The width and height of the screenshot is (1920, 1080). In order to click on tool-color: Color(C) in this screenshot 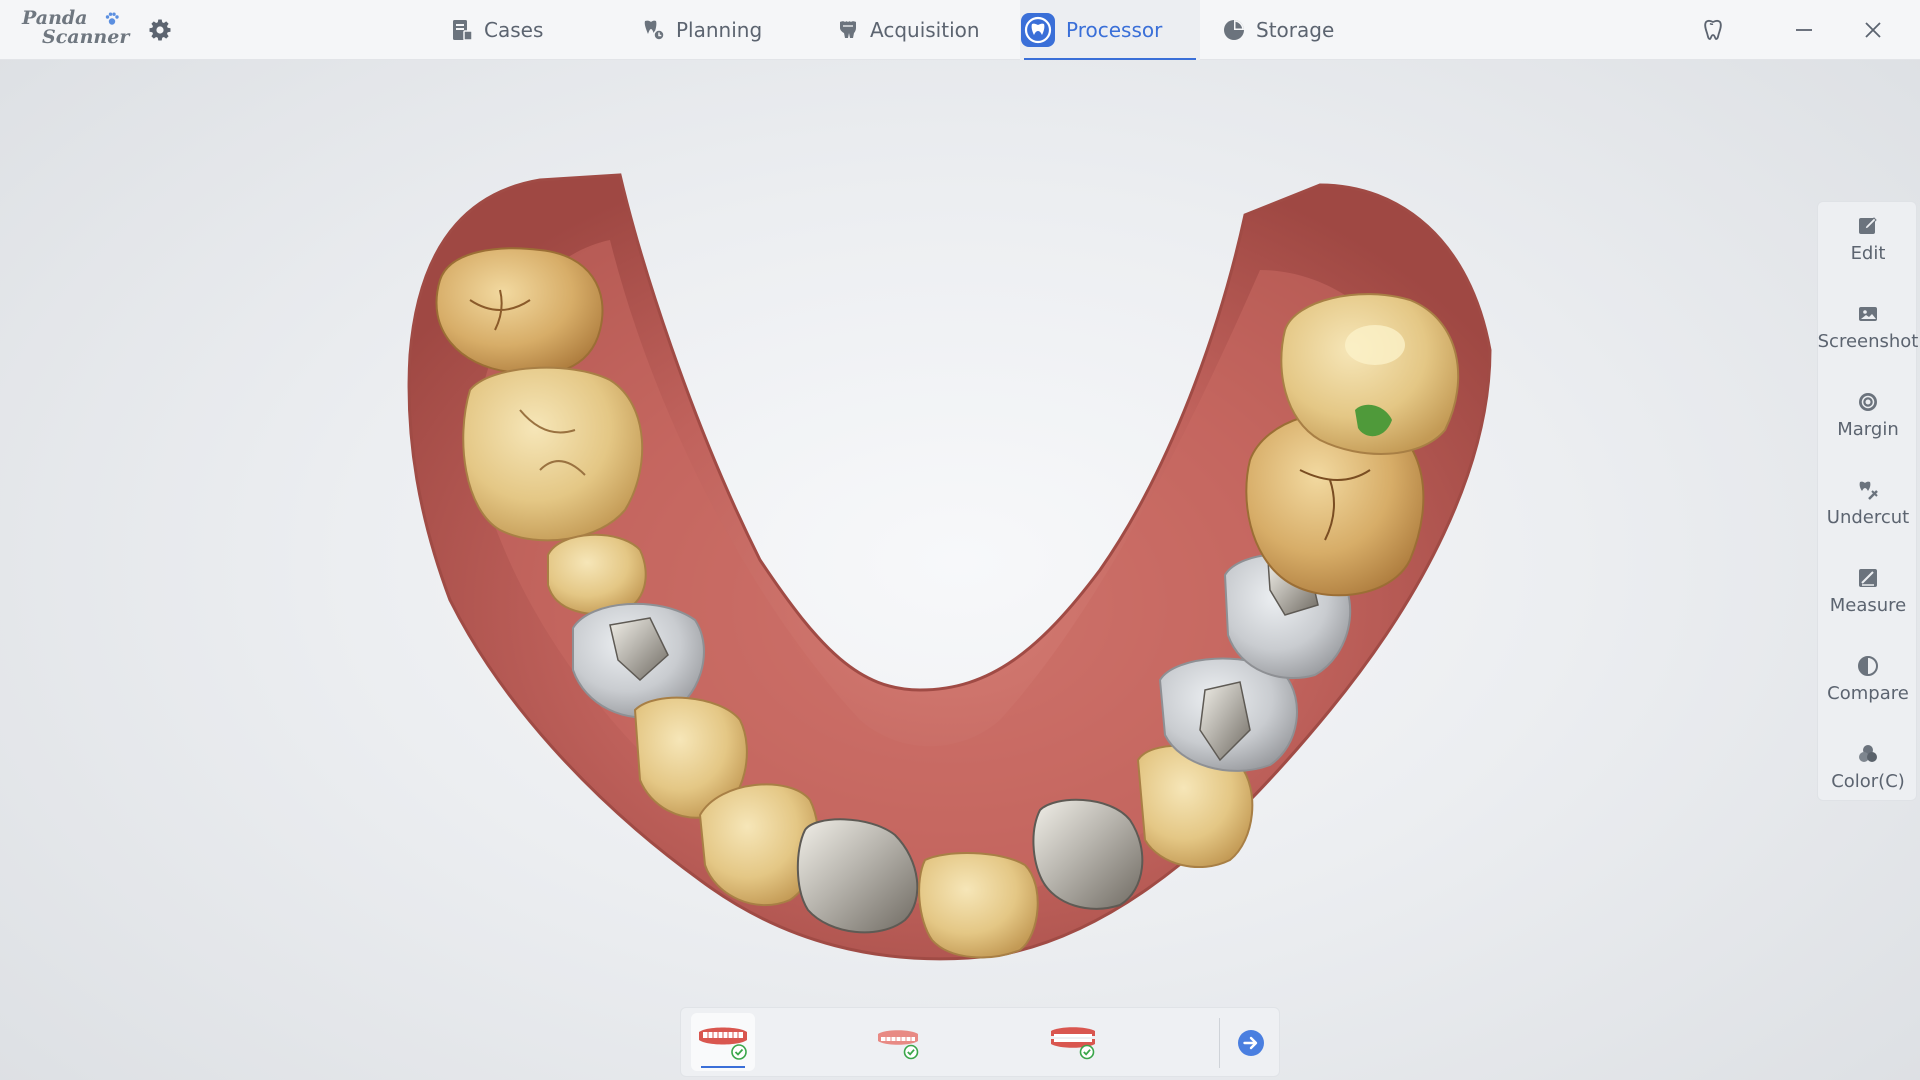, I will do `click(1868, 774)`.